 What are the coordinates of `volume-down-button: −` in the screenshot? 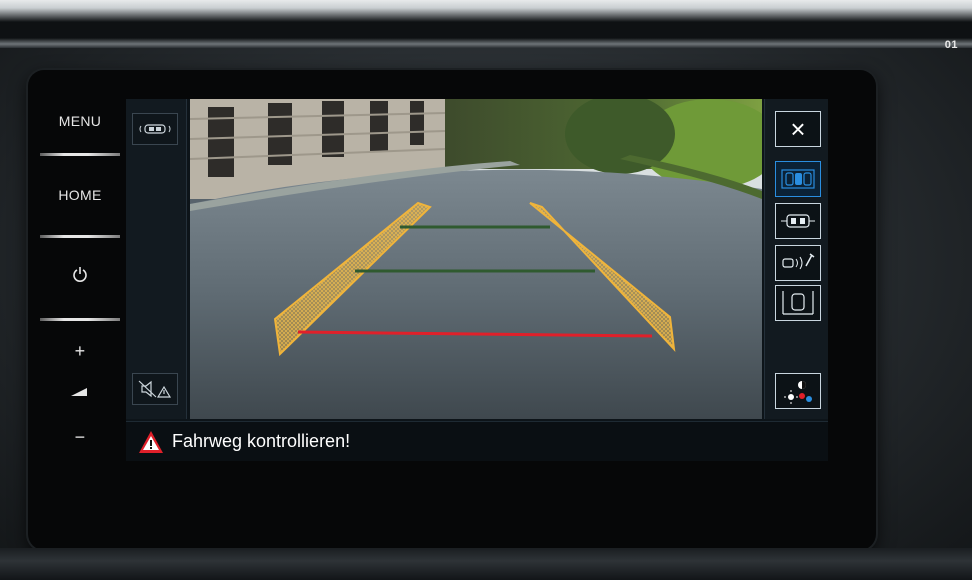 It's located at (80, 437).